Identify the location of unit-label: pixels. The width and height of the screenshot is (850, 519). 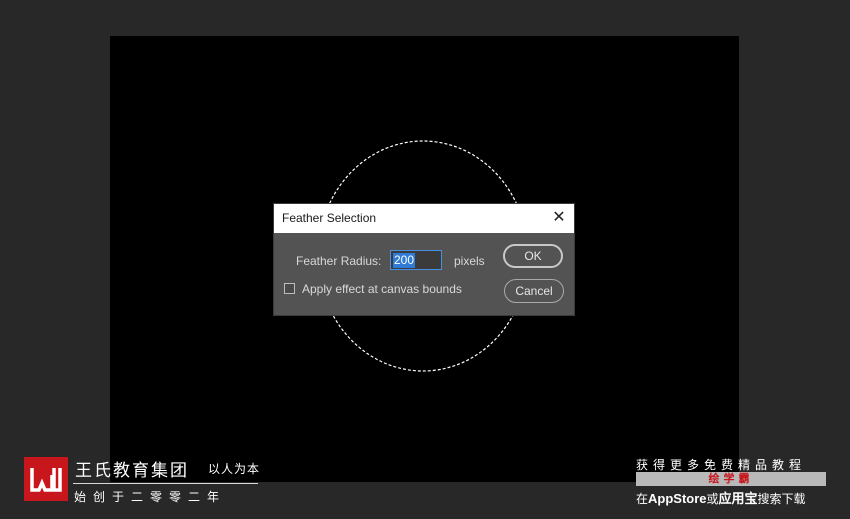
(469, 261).